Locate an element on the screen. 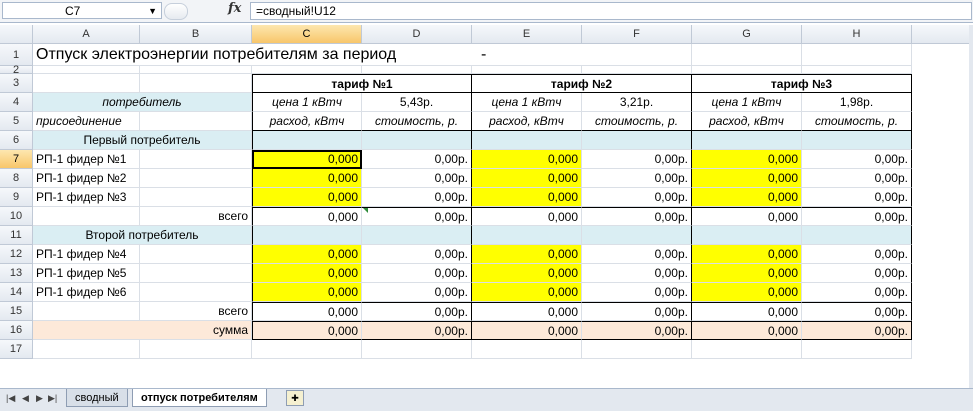  cell-g17 is located at coordinates (747, 349).